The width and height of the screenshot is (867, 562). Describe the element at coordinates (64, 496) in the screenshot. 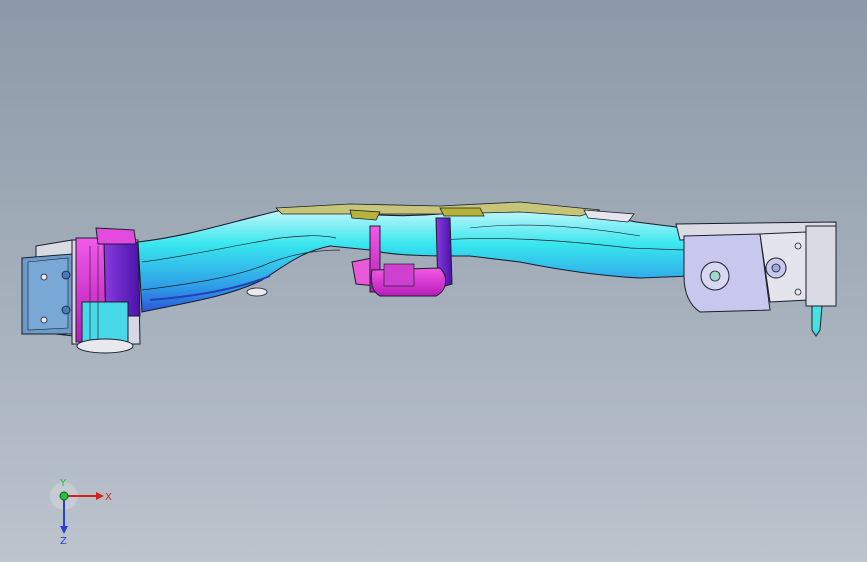

I see `y-axis-dot` at that location.